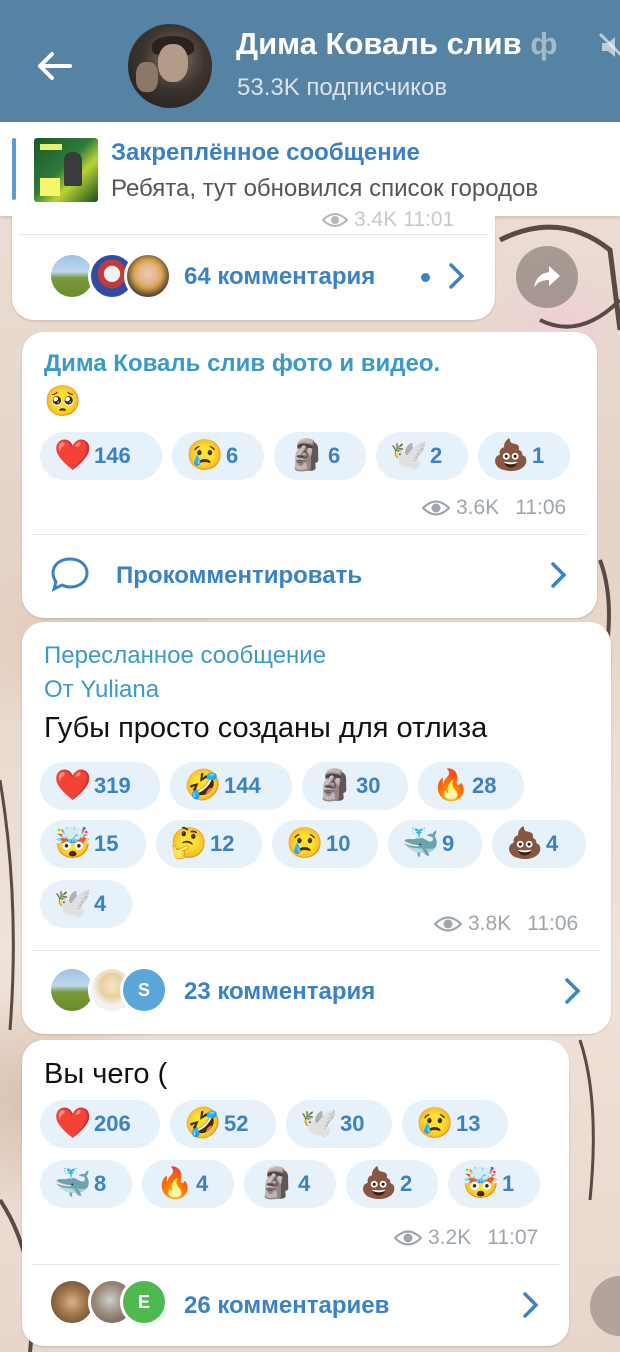 The image size is (620, 1352). I want to click on channel-title-tail: ф, so click(544, 43).